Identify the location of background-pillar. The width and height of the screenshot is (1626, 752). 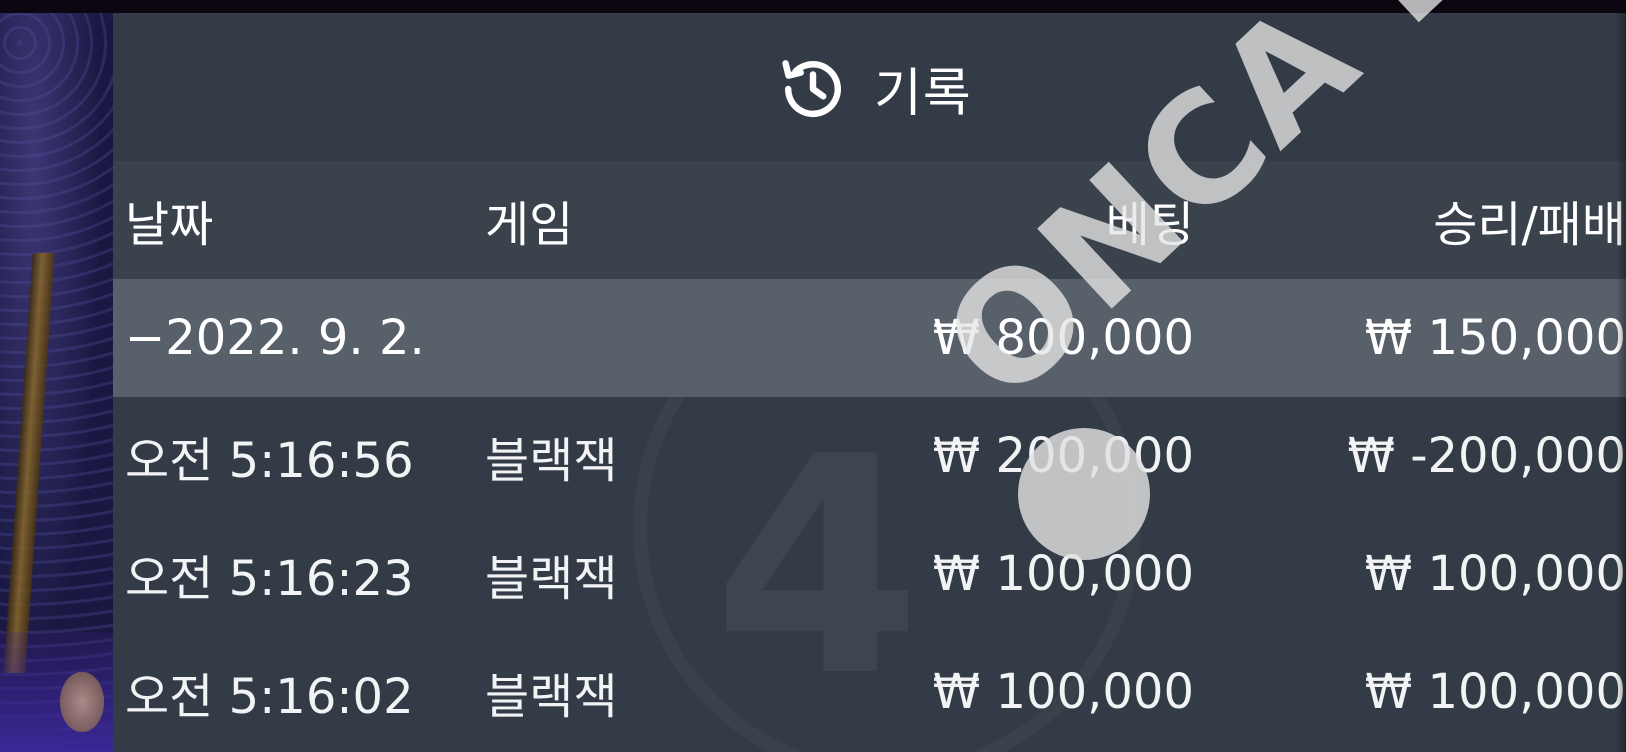
(29, 463).